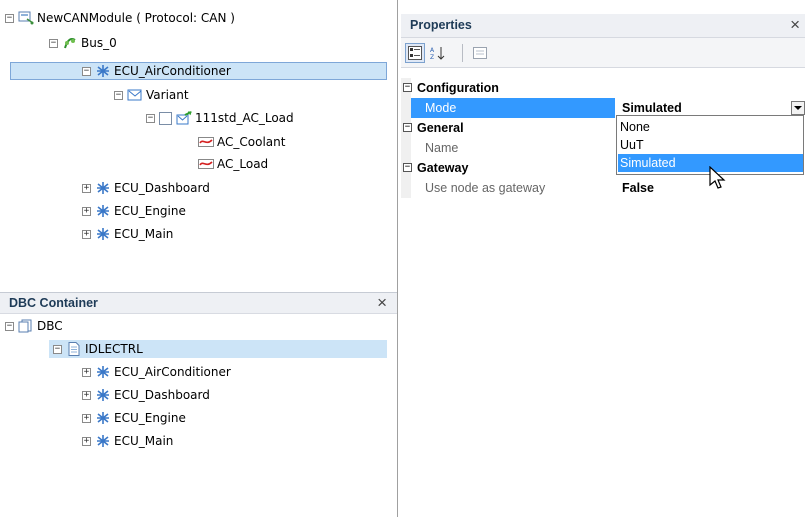 The width and height of the screenshot is (805, 517). Describe the element at coordinates (440, 128) in the screenshot. I see `category-label: General` at that location.